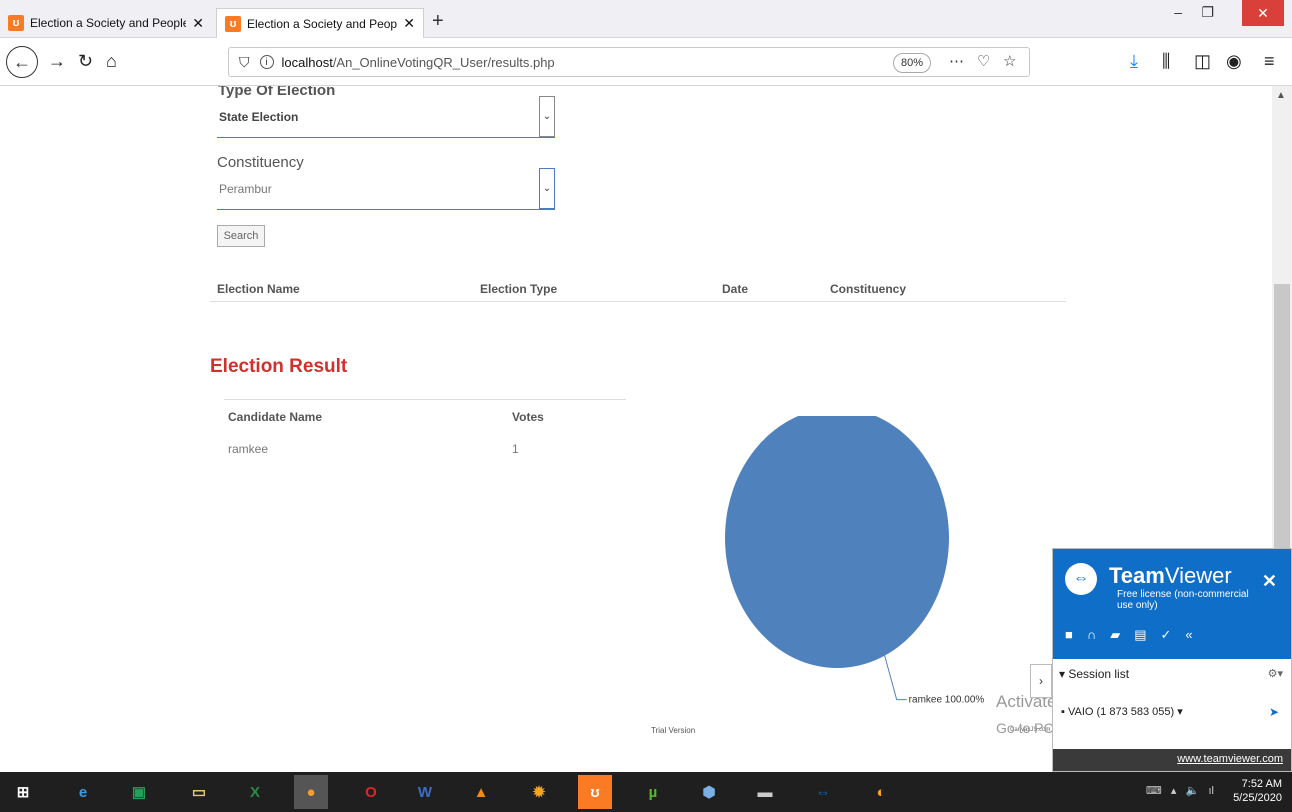  What do you see at coordinates (1202, 61) in the screenshot?
I see `sidebar-icon: ◫` at bounding box center [1202, 61].